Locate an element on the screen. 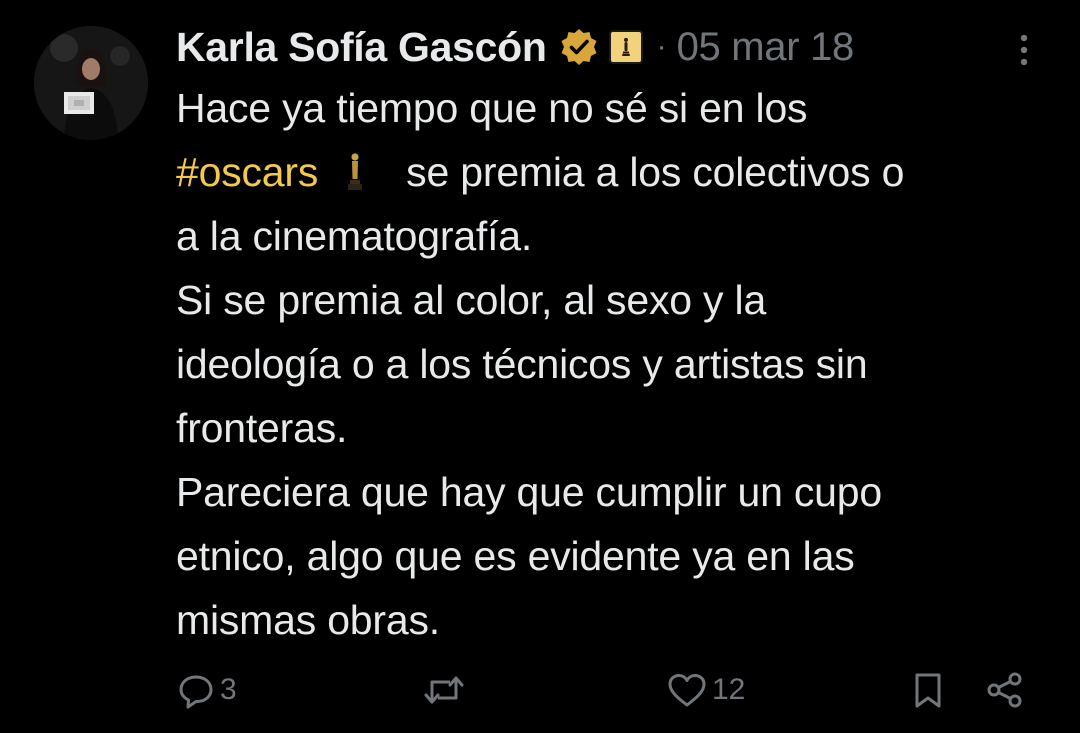  tweet-text-line: #oscars se premia a los colectivos o is located at coordinates (616, 172).